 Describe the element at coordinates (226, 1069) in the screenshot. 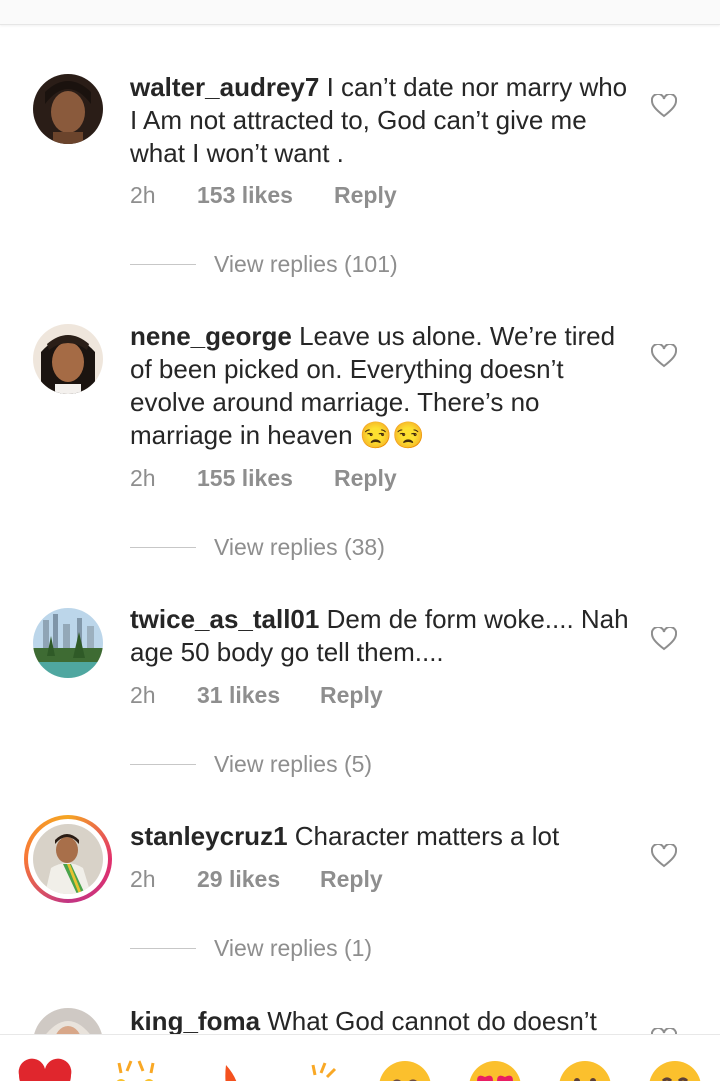

I see `fire-icon` at that location.